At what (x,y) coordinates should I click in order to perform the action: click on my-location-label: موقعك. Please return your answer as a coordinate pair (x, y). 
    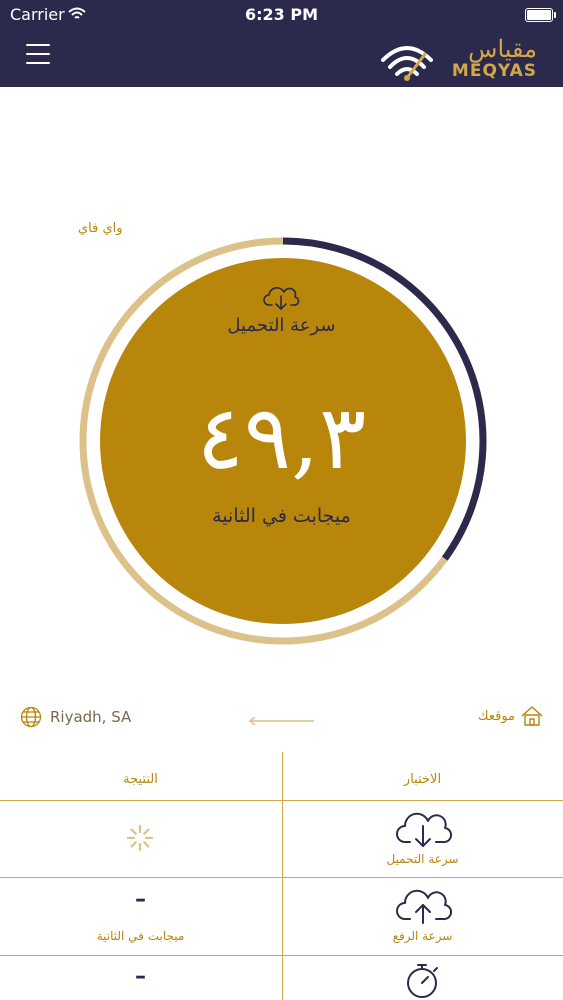
    Looking at the image, I should click on (496, 716).